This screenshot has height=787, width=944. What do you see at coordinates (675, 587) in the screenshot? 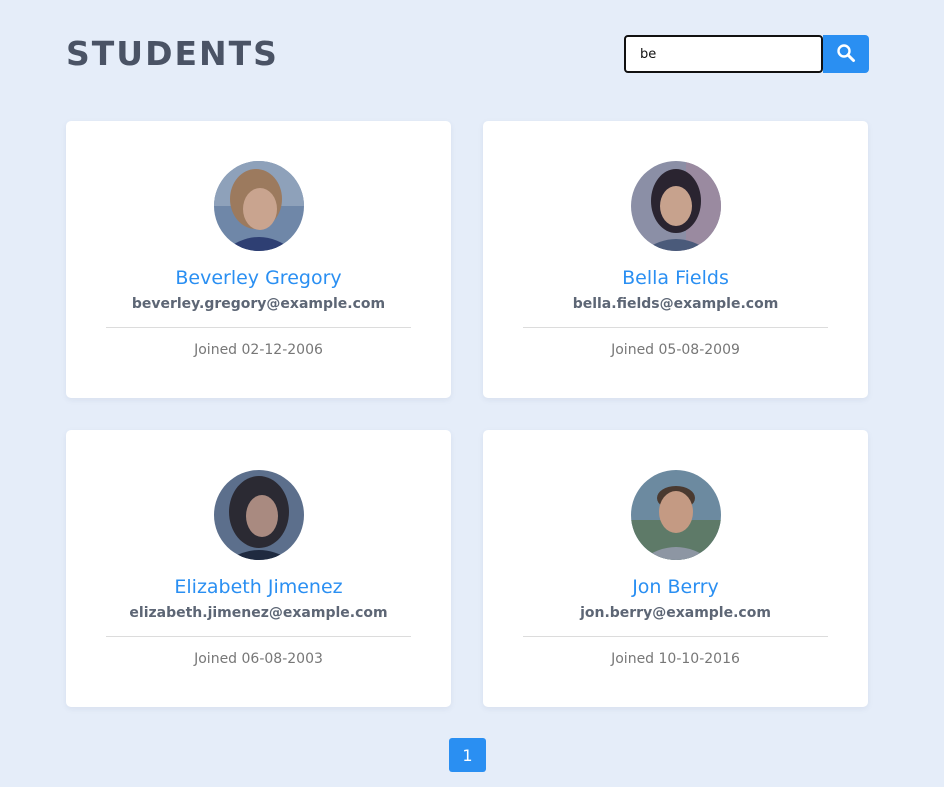
I see `student-name: Jon Berry` at bounding box center [675, 587].